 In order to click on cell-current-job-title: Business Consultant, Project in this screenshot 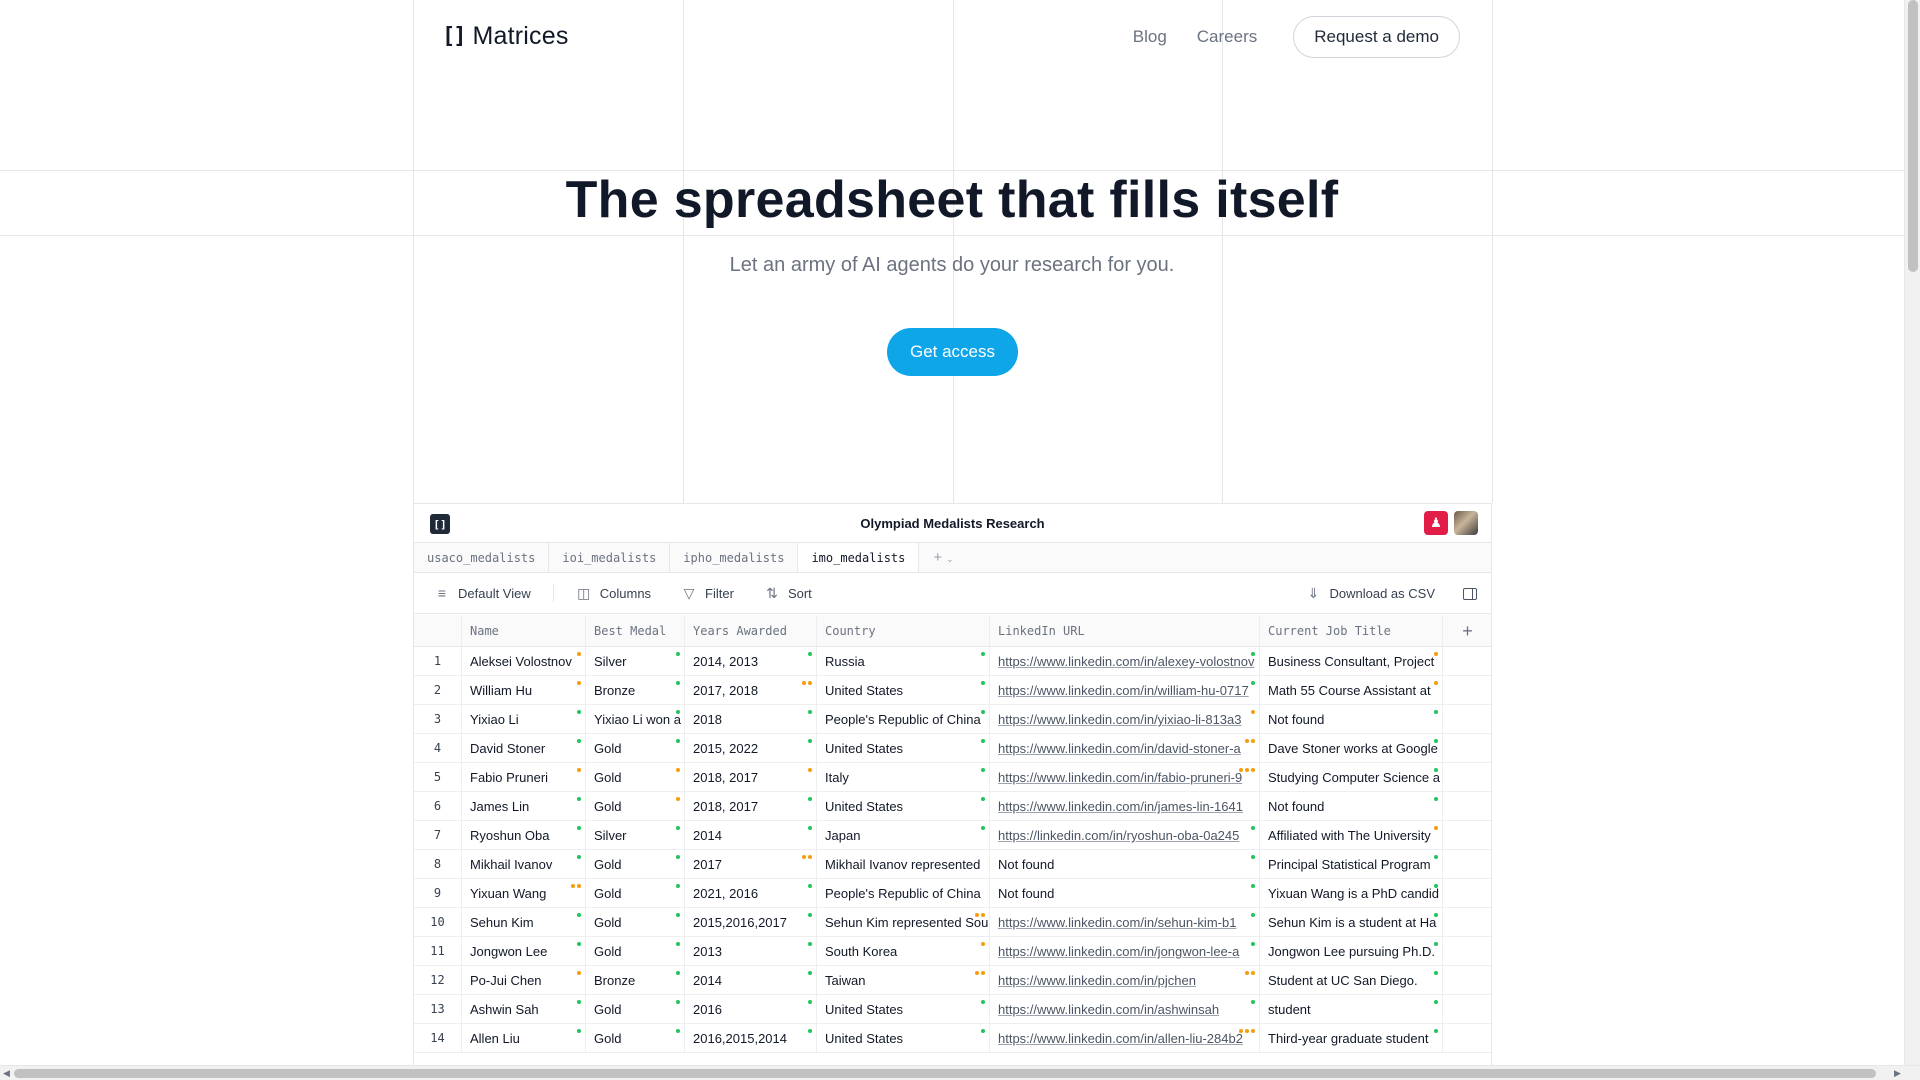, I will do `click(1351, 661)`.